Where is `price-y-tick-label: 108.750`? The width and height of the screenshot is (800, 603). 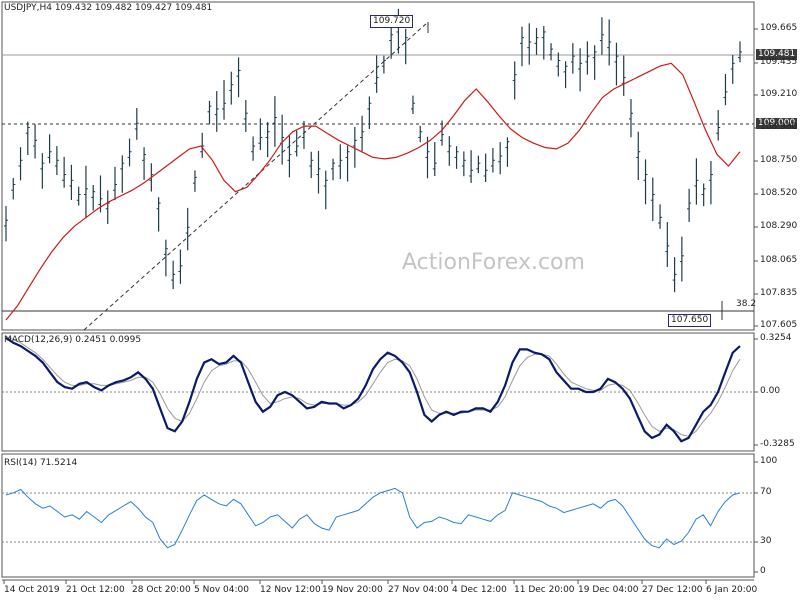
price-y-tick-label: 108.750 is located at coordinates (779, 160).